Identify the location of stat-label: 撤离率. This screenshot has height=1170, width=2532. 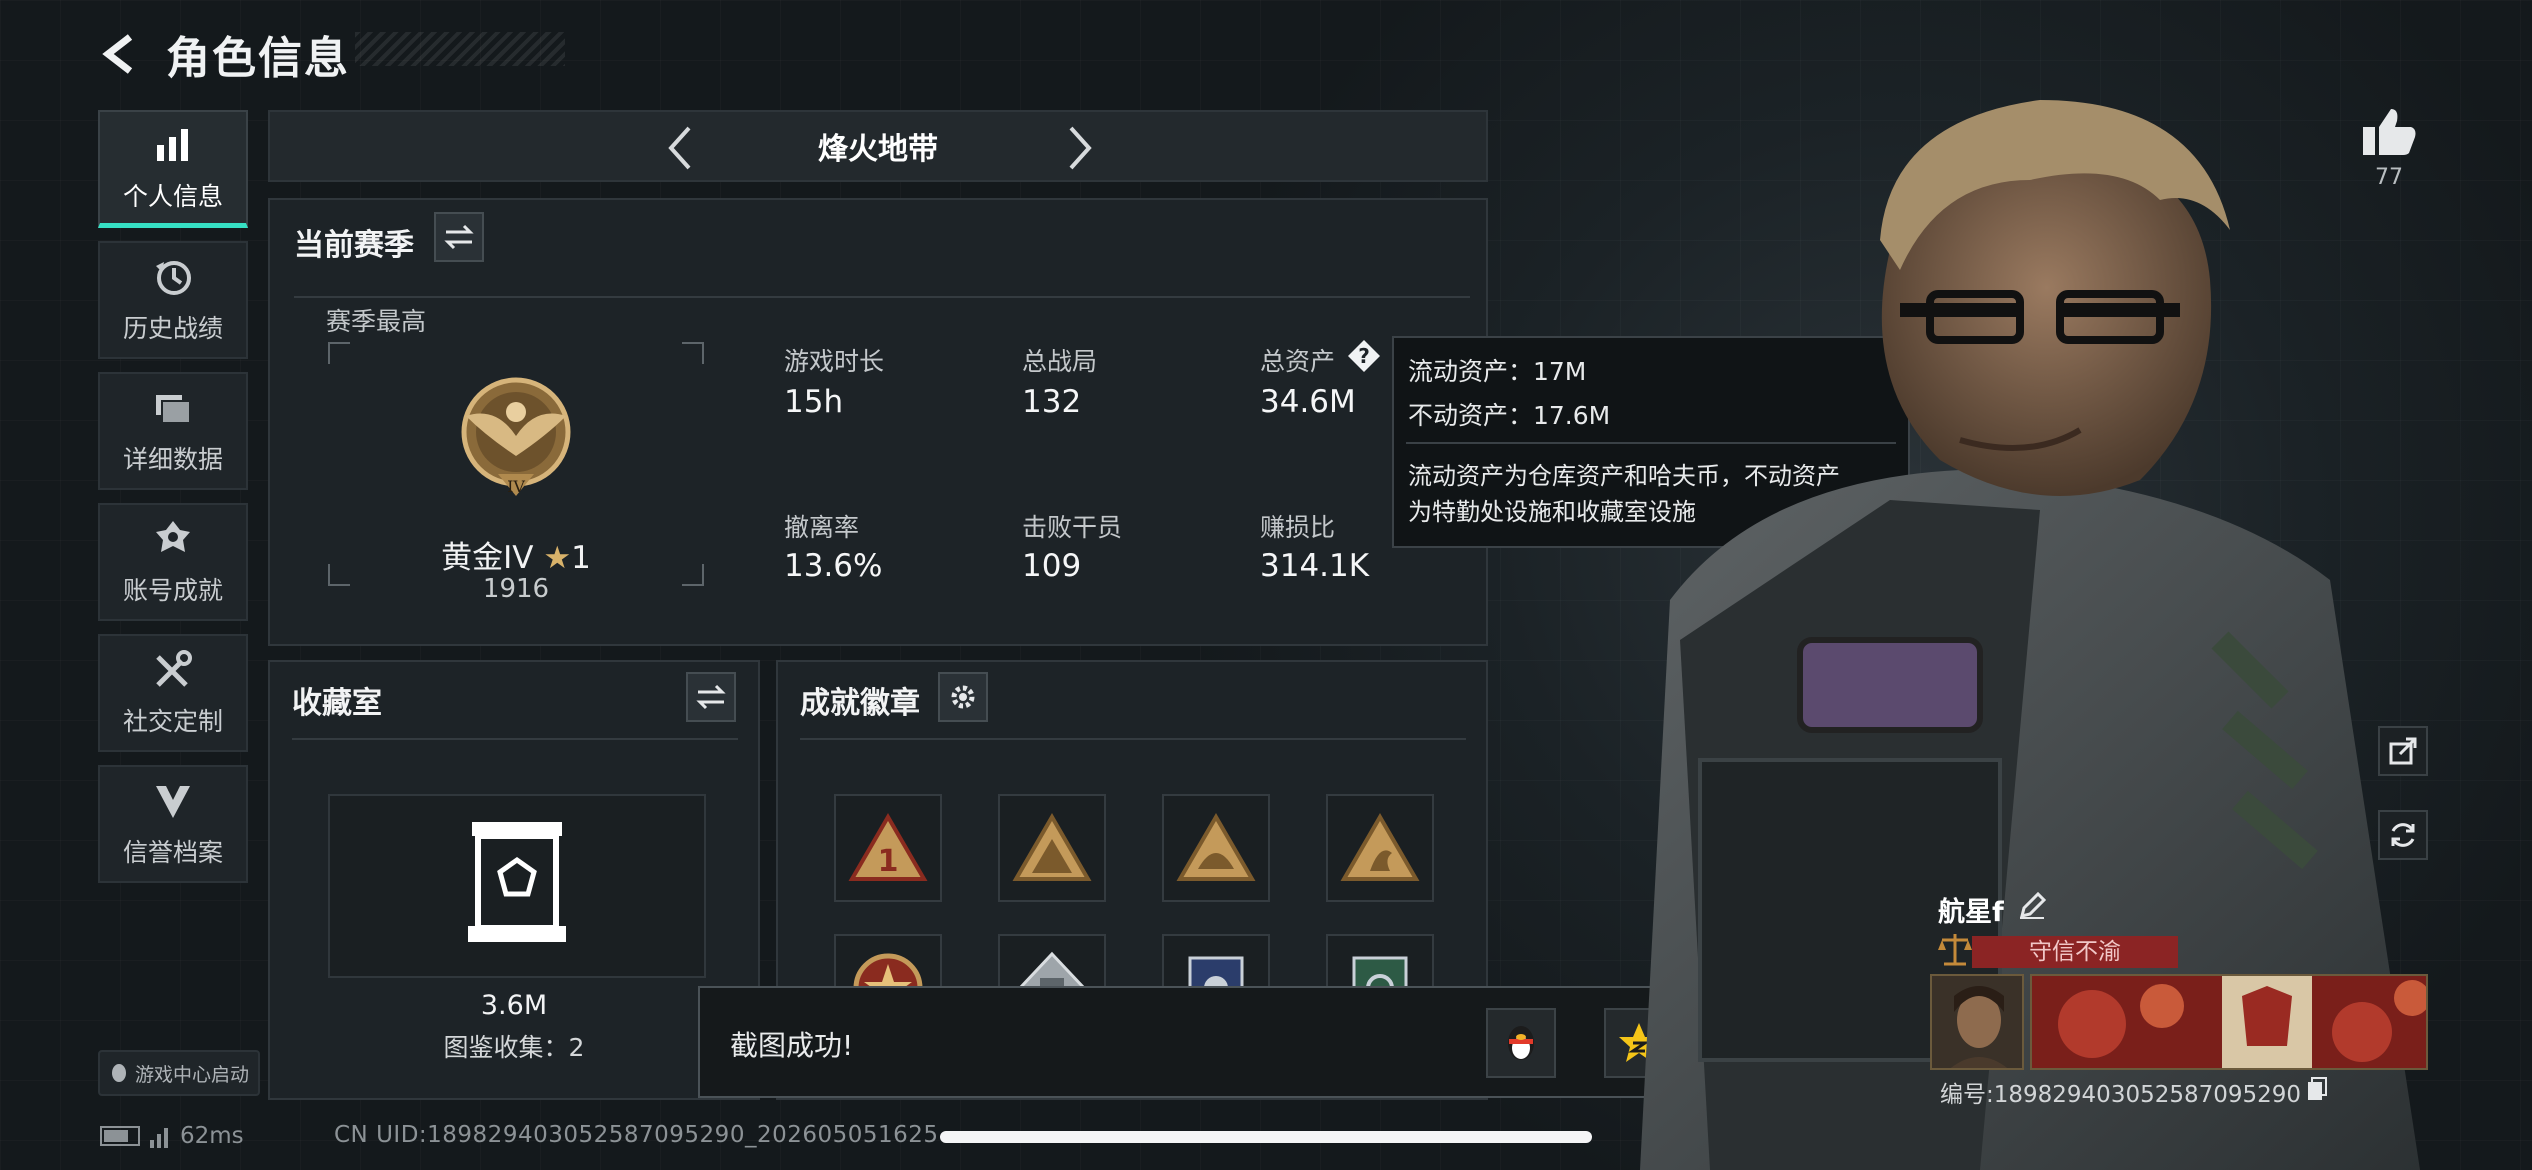
(822, 527).